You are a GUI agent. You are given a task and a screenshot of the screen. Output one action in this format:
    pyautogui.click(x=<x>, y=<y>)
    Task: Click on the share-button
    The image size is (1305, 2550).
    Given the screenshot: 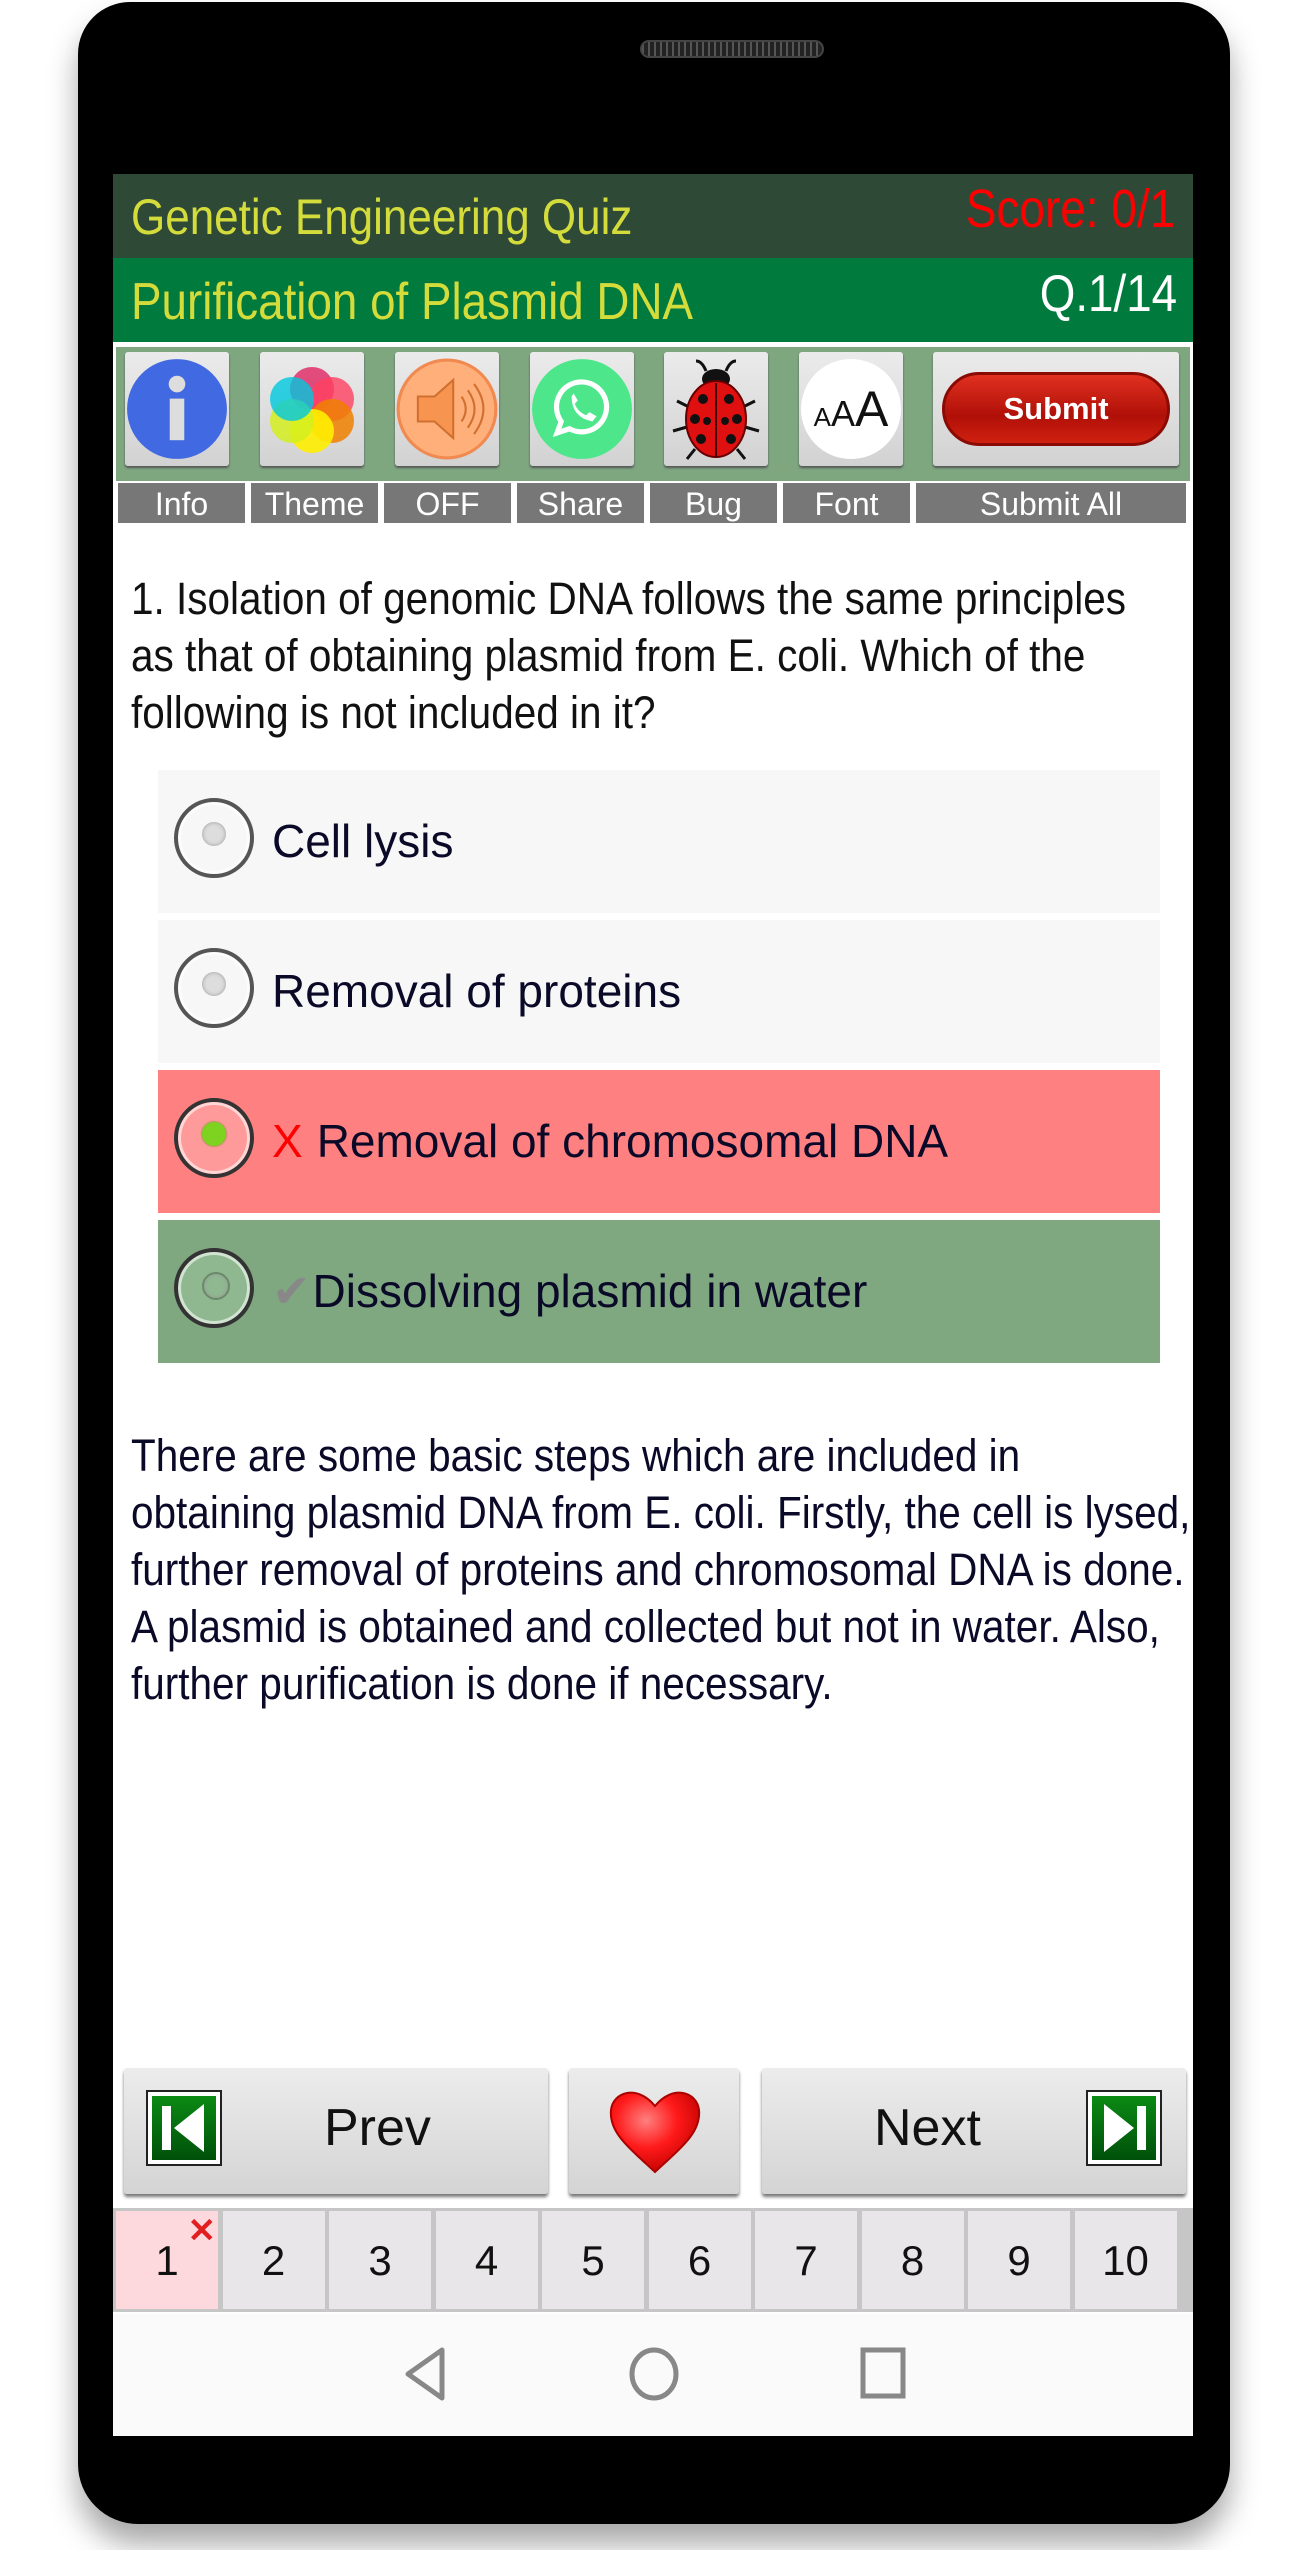 What is the action you would take?
    pyautogui.click(x=582, y=409)
    